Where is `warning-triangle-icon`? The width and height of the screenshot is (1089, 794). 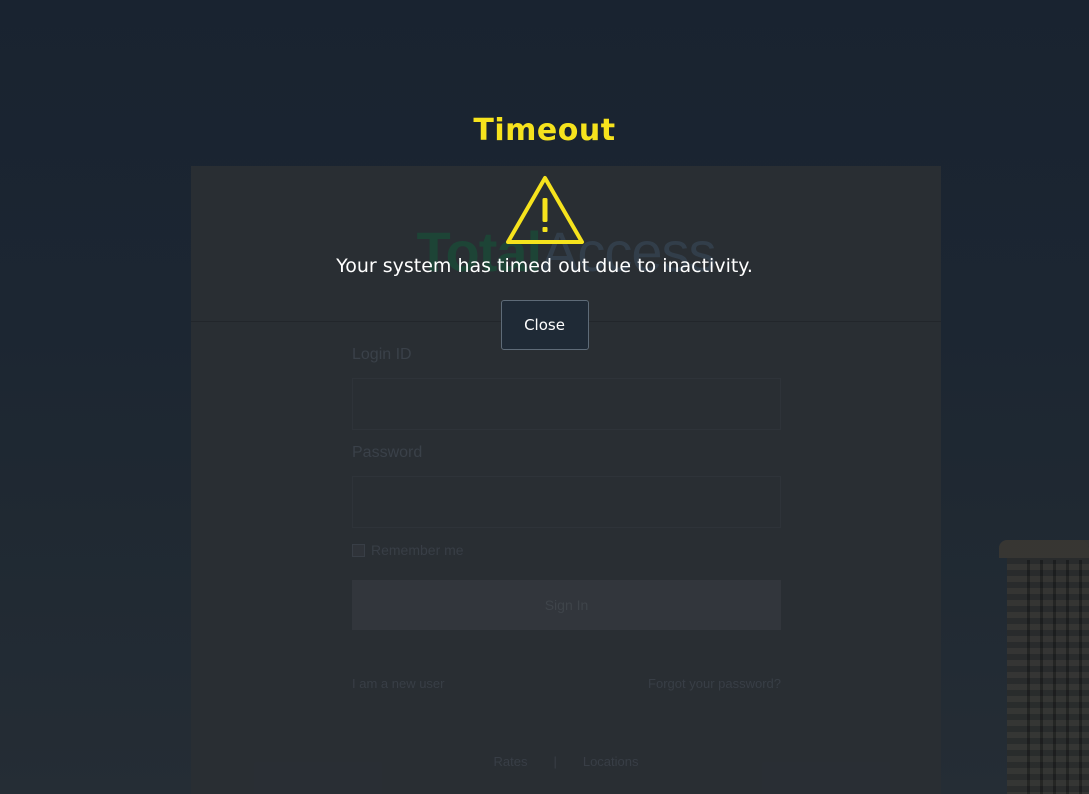 warning-triangle-icon is located at coordinates (544, 210).